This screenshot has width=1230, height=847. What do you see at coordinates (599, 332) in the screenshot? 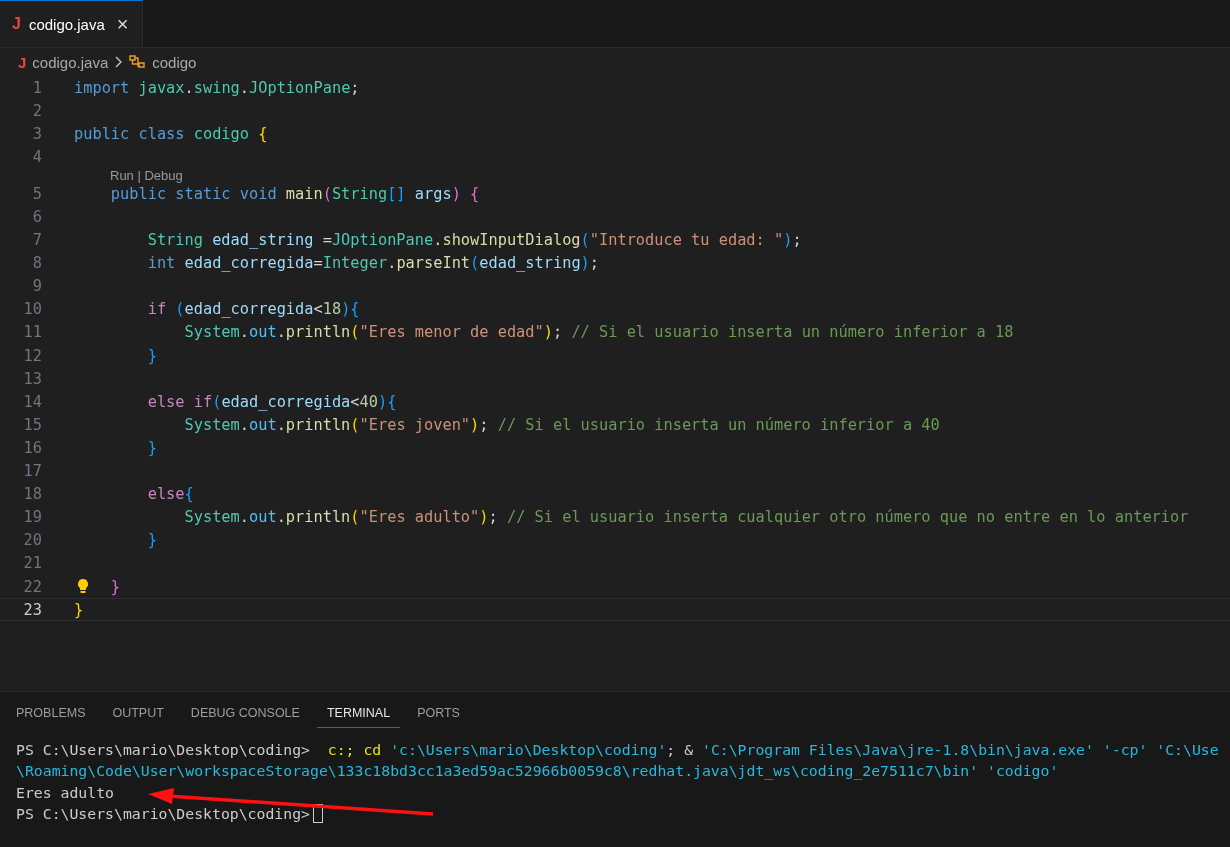
I see `code-line: System.out.println("Eres menor de edad"); // Si el usuario inserta un número inferior a 18` at bounding box center [599, 332].